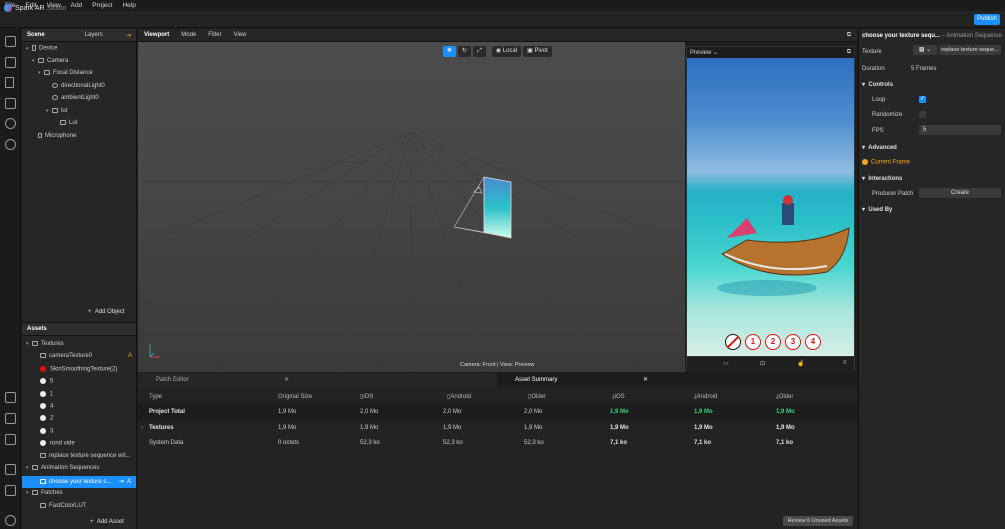 This screenshot has width=1005, height=529. Describe the element at coordinates (813, 342) in the screenshot. I see `effect-option-4: 4` at that location.